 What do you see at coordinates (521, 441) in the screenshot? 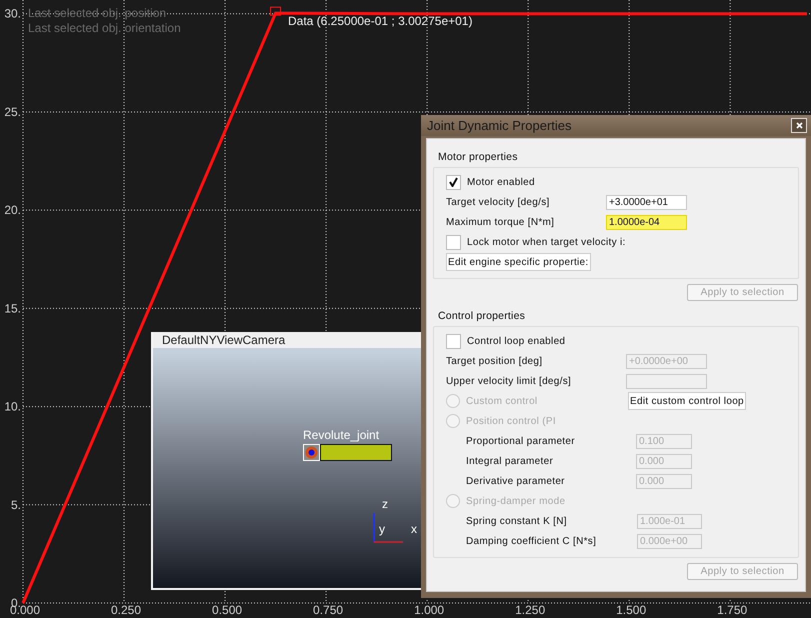
I see `parameter-label: Proportional parameter` at bounding box center [521, 441].